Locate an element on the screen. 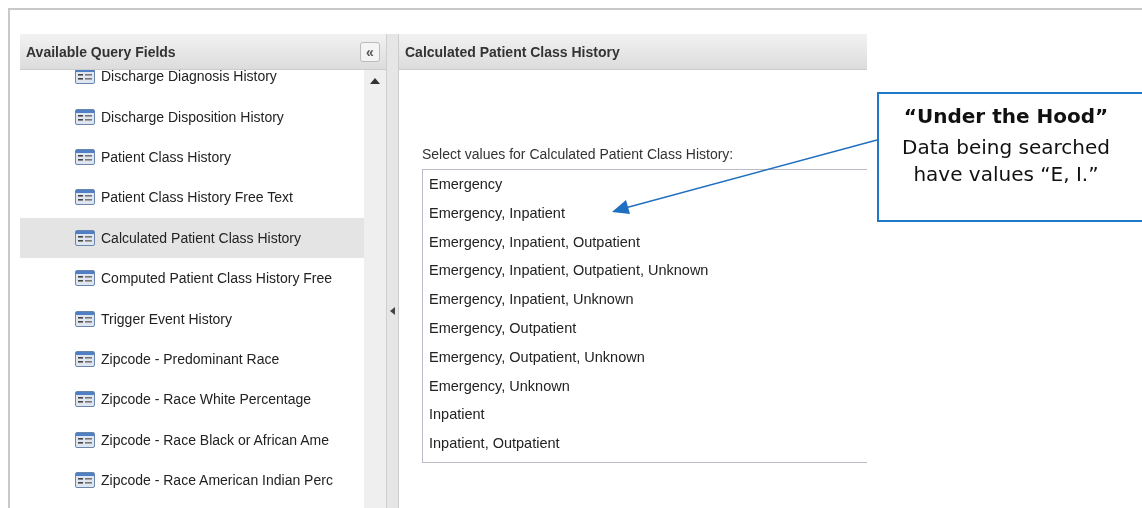 This screenshot has width=1142, height=508. list-option: Inpatient is located at coordinates (645, 415).